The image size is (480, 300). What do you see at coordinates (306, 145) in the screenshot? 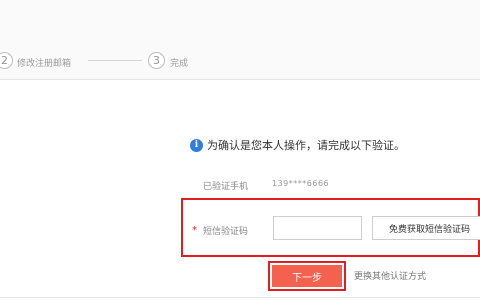
I see `verification-tip-text: 为确认是您本人操作，请完成以下验证。` at bounding box center [306, 145].